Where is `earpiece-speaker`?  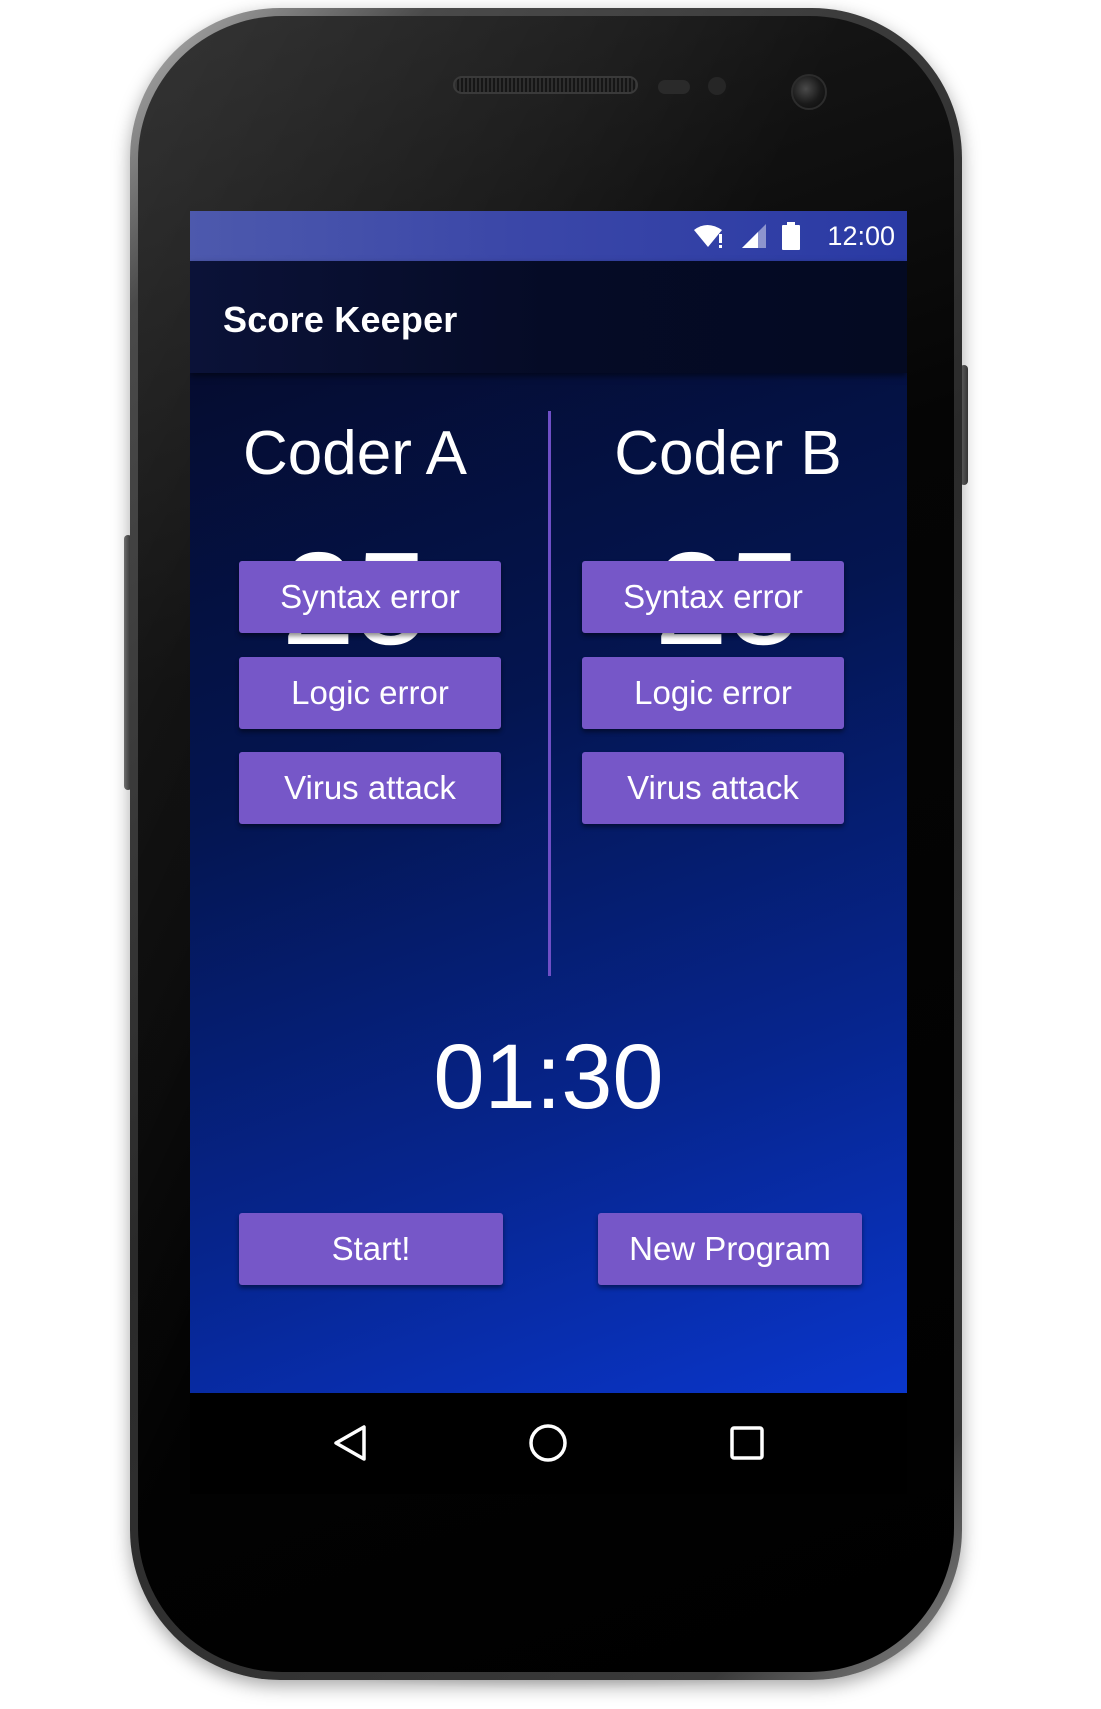 earpiece-speaker is located at coordinates (545, 85).